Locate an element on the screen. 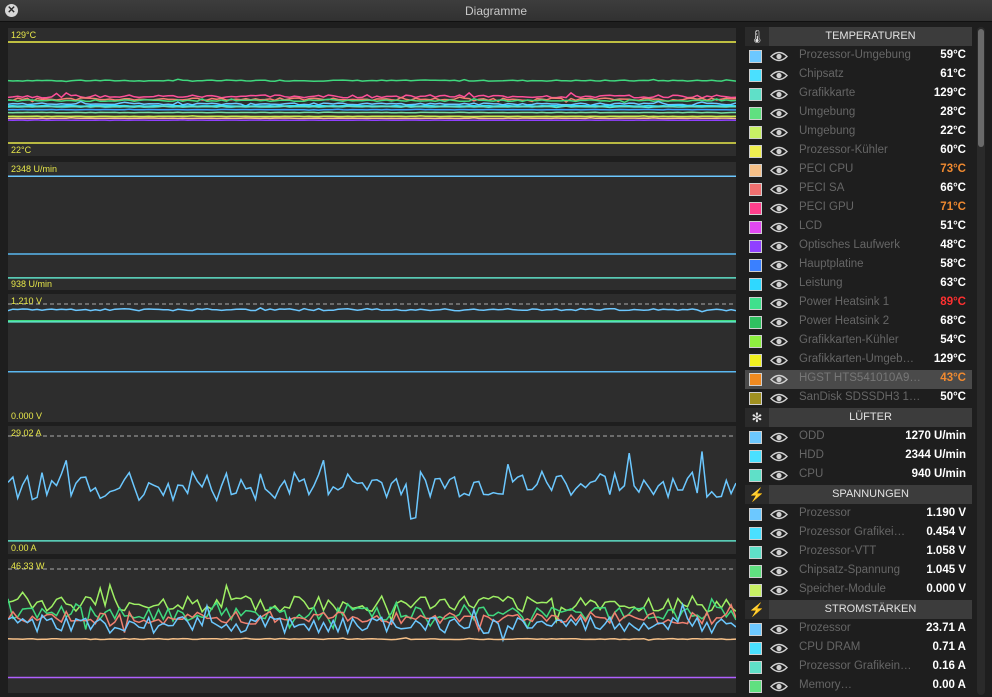 This screenshot has width=992, height=697. sensor-row: PECI SA 66°C is located at coordinates (858, 189).